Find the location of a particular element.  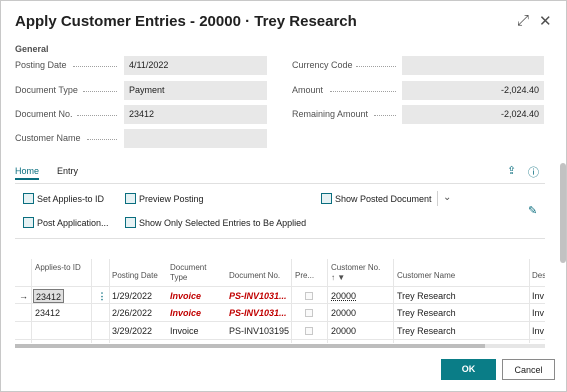

vertical-scrollbar-thumb is located at coordinates (563, 213).